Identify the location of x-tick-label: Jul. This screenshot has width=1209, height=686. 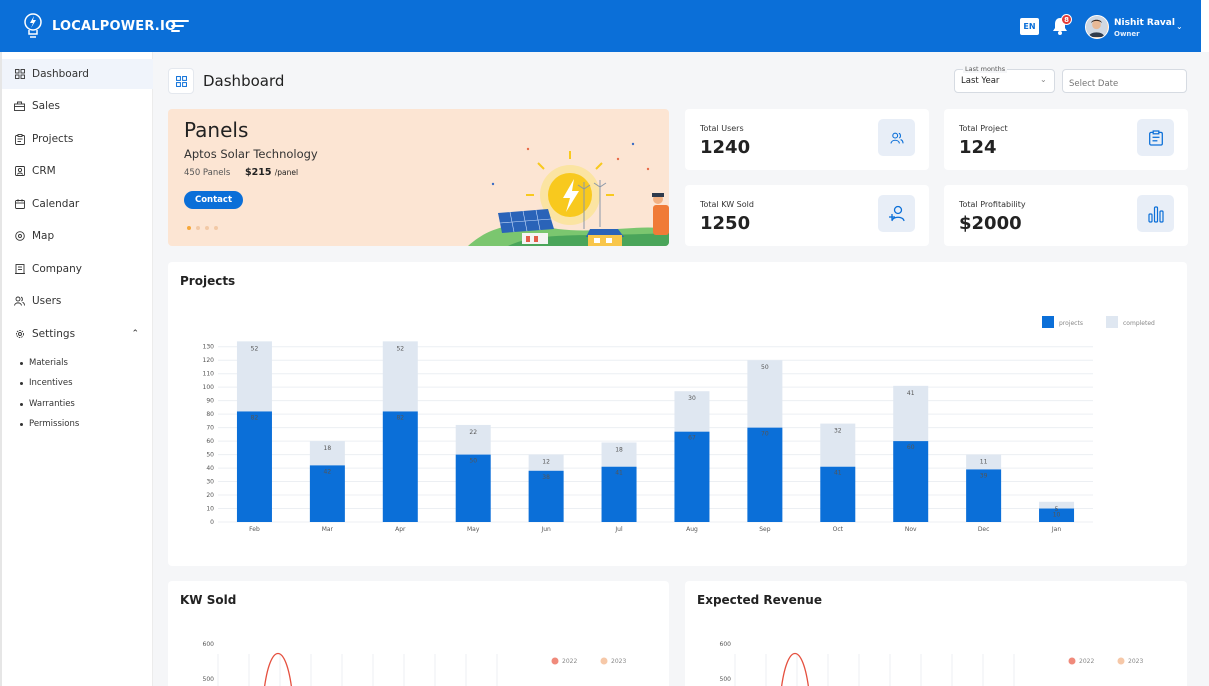
(618, 529).